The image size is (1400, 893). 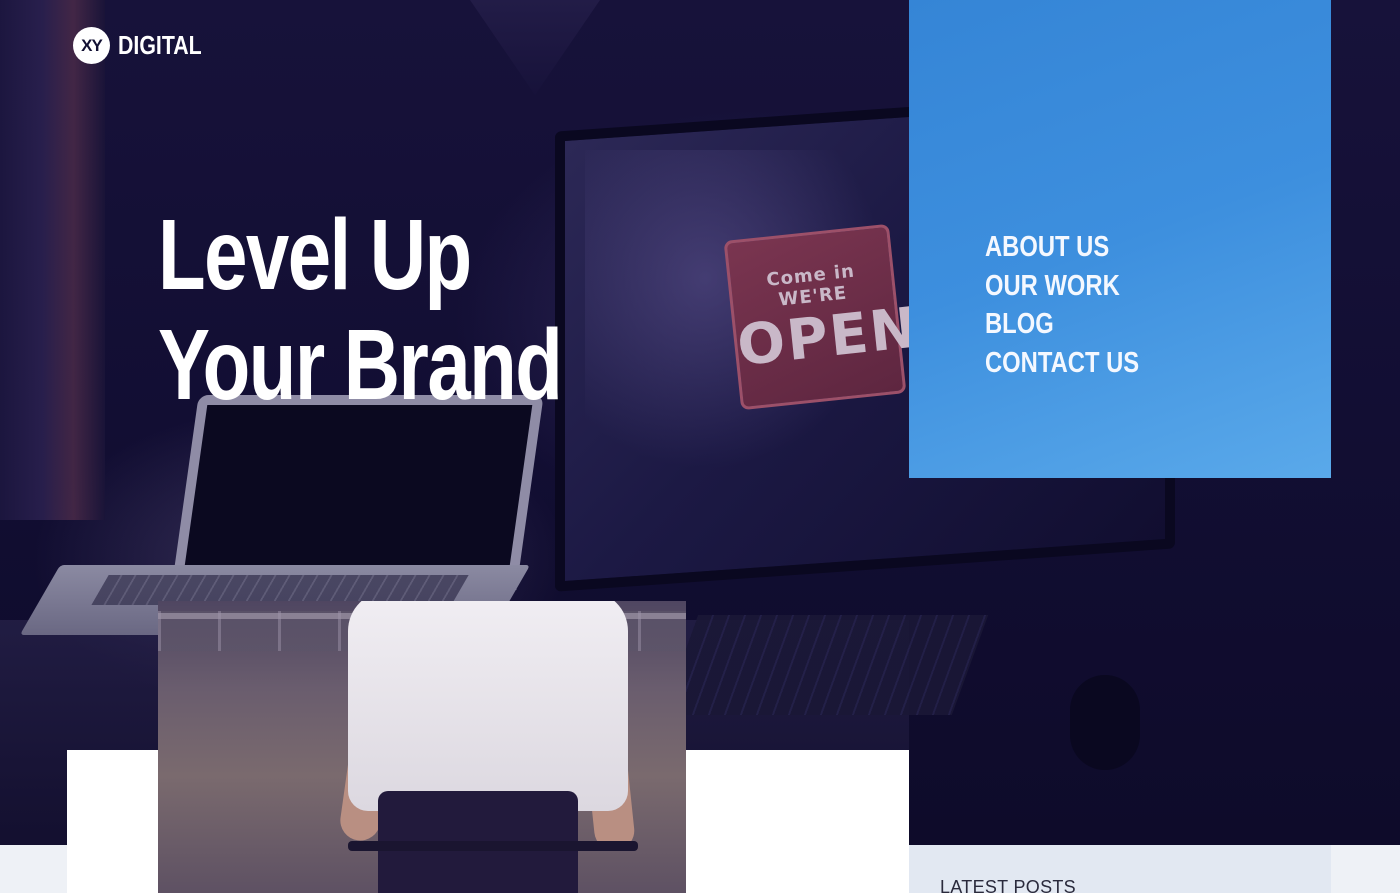 What do you see at coordinates (535, 47) in the screenshot?
I see `ceiling-pillar` at bounding box center [535, 47].